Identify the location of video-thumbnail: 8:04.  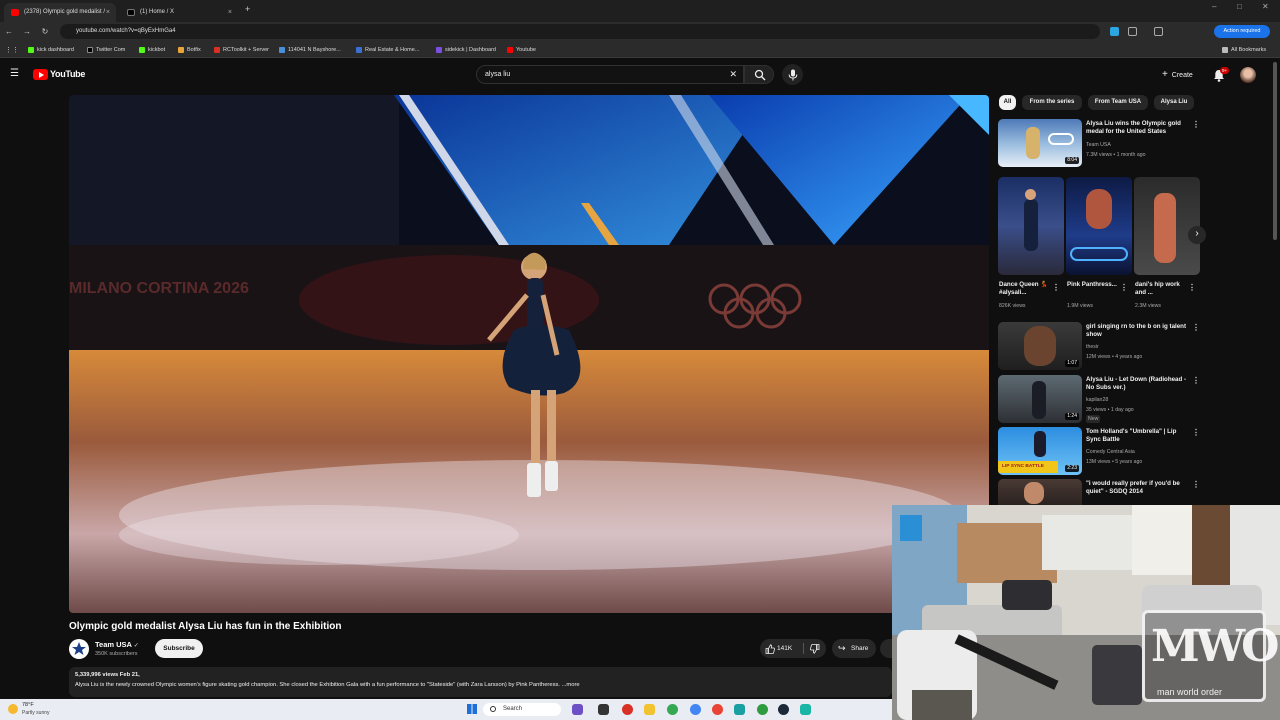
(1040, 143).